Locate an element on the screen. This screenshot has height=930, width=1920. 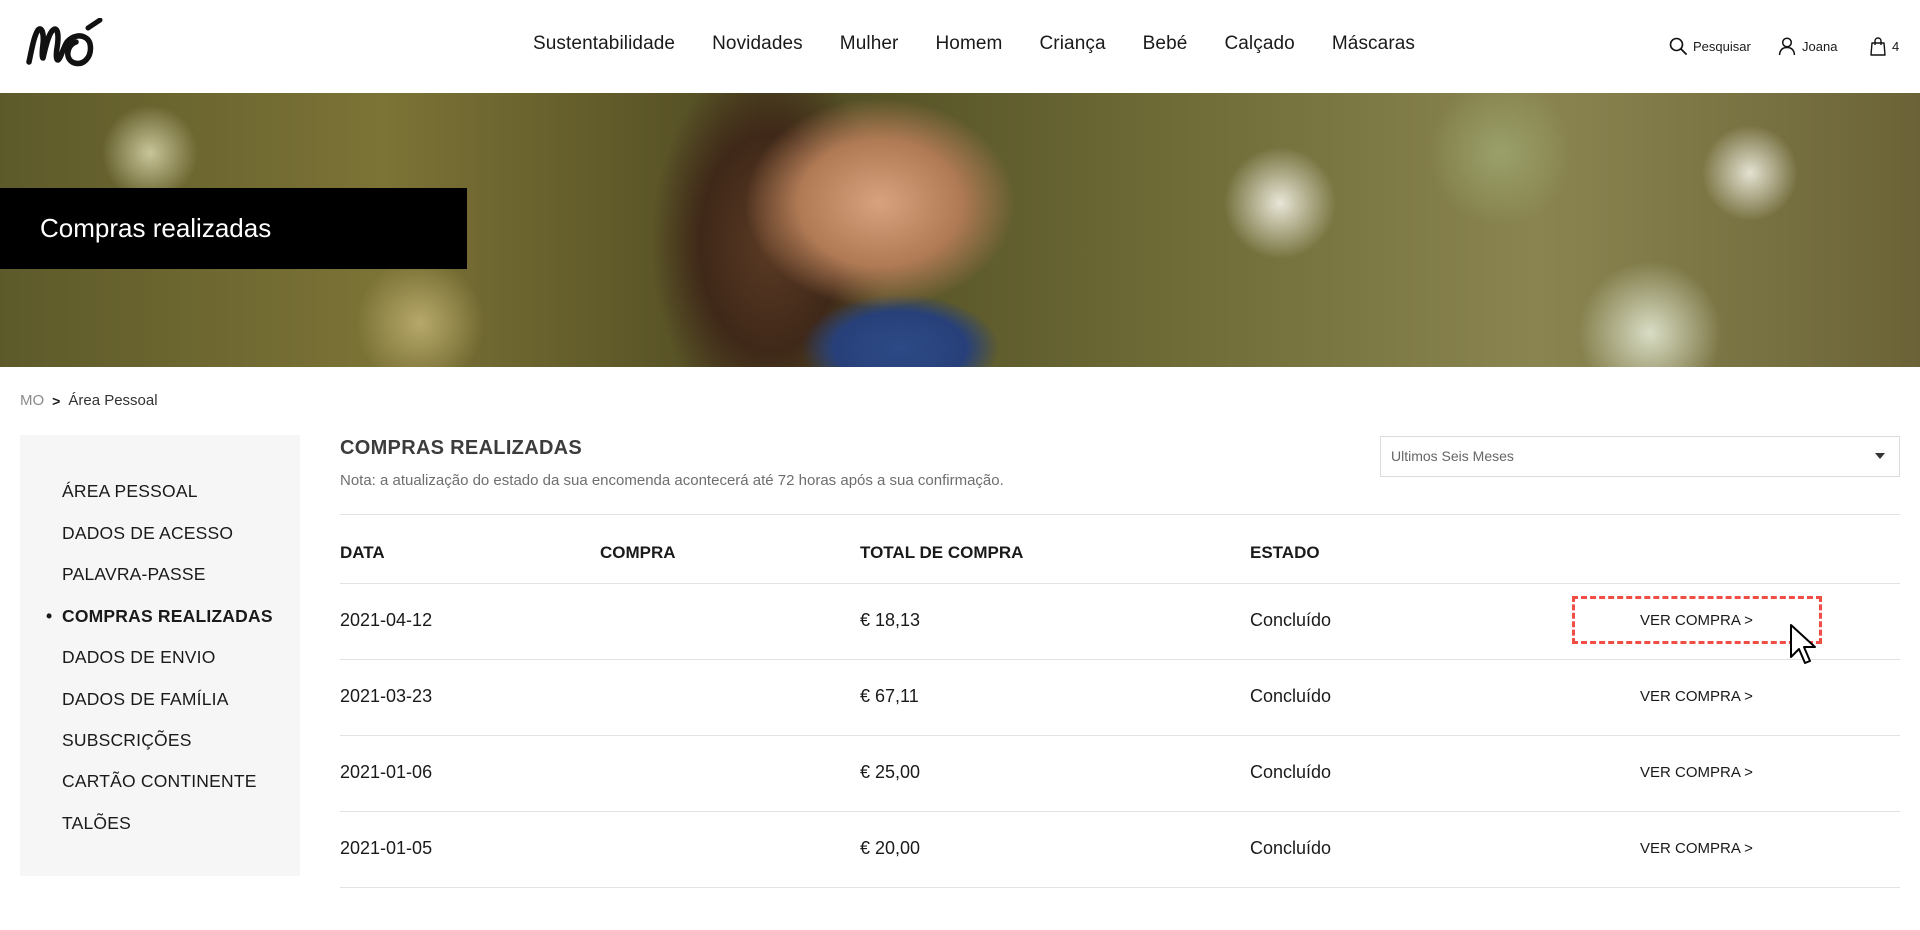
sidebar-item-compras-realizadas: • COMPRAS REALIZADAS is located at coordinates (159, 616).